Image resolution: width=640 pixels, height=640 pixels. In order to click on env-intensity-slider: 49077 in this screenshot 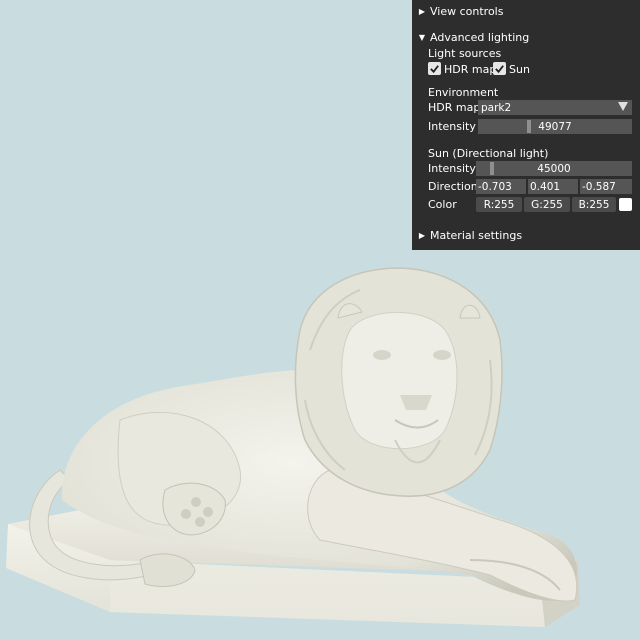, I will do `click(555, 126)`.